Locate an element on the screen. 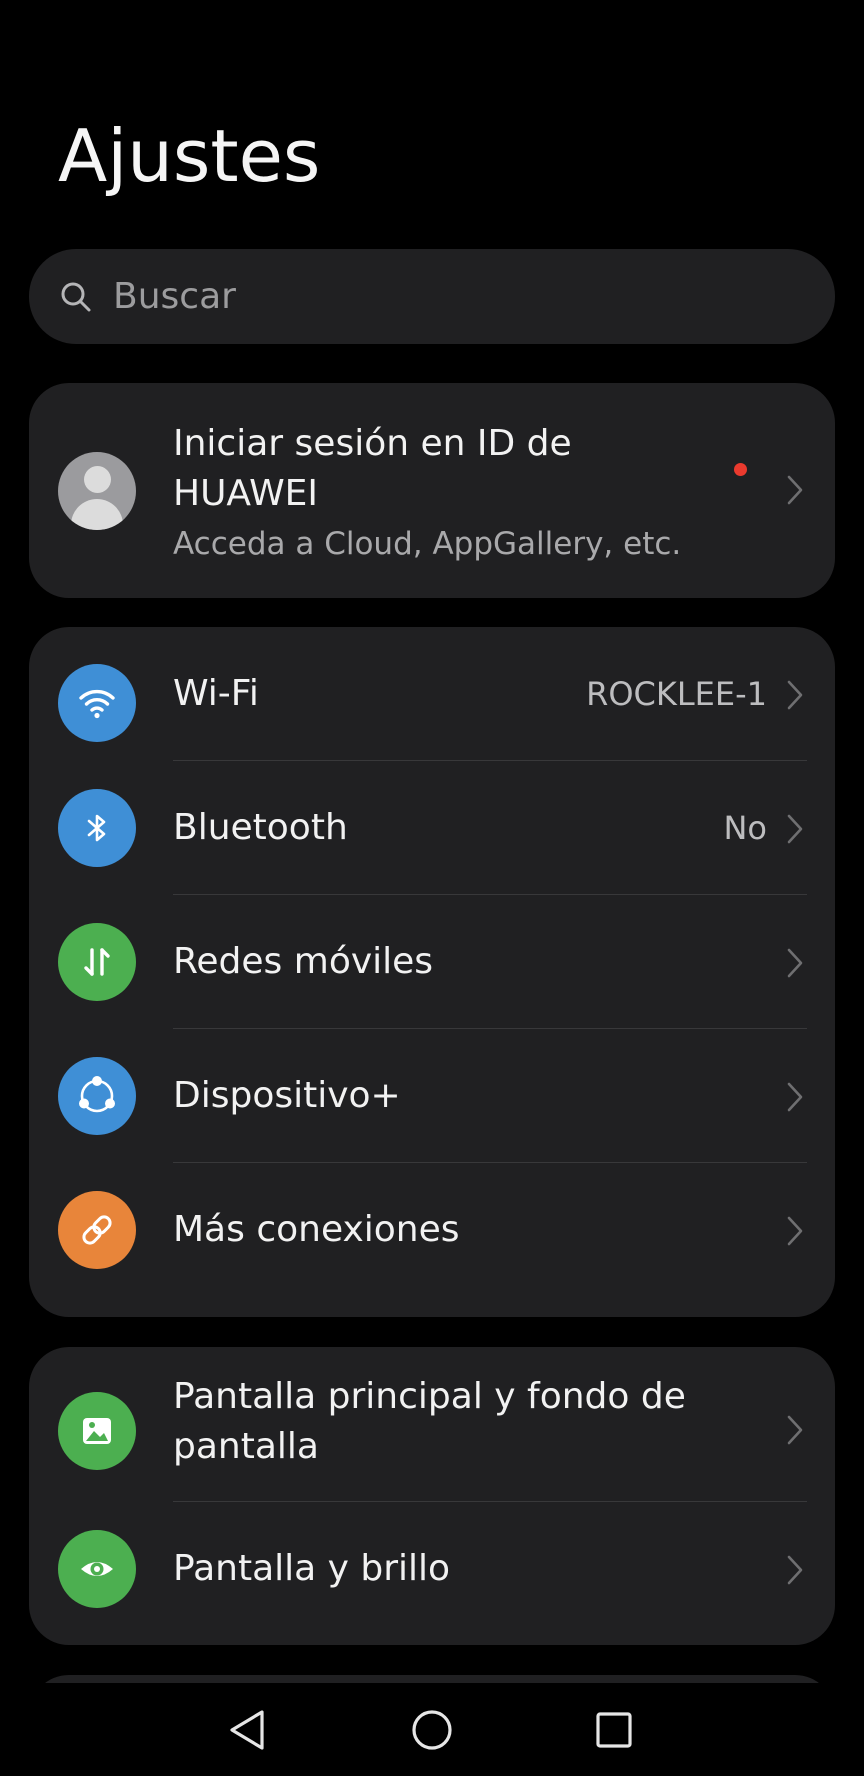  back-button is located at coordinates (247, 1730).